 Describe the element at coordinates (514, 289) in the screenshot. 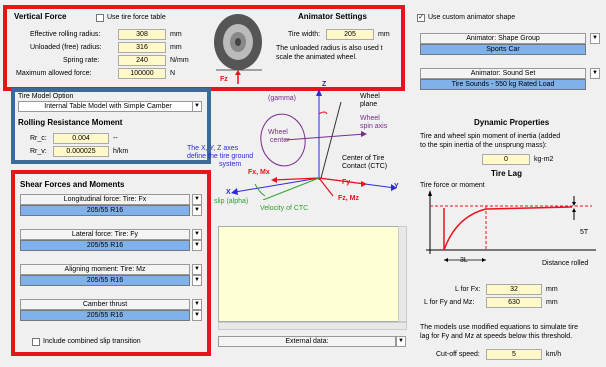

I see `l-fx-input: 32` at that location.